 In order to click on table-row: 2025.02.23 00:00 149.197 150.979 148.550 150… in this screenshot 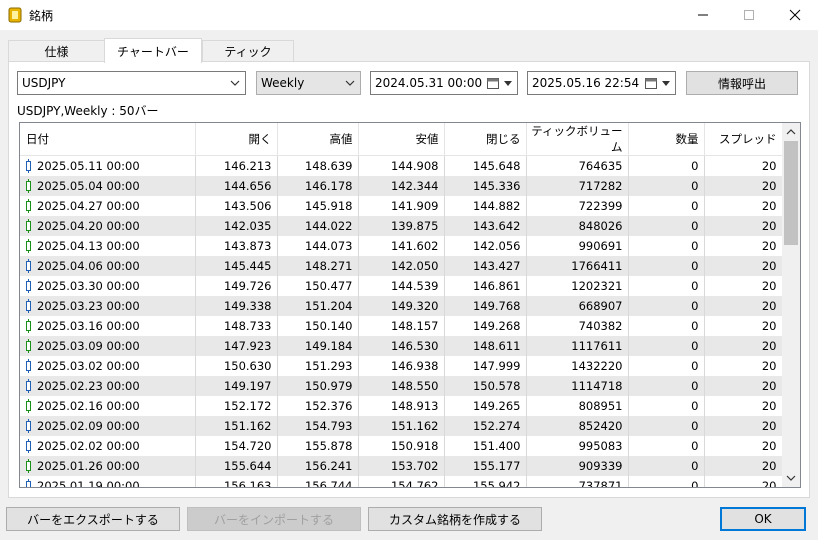, I will do `click(401, 385)`.